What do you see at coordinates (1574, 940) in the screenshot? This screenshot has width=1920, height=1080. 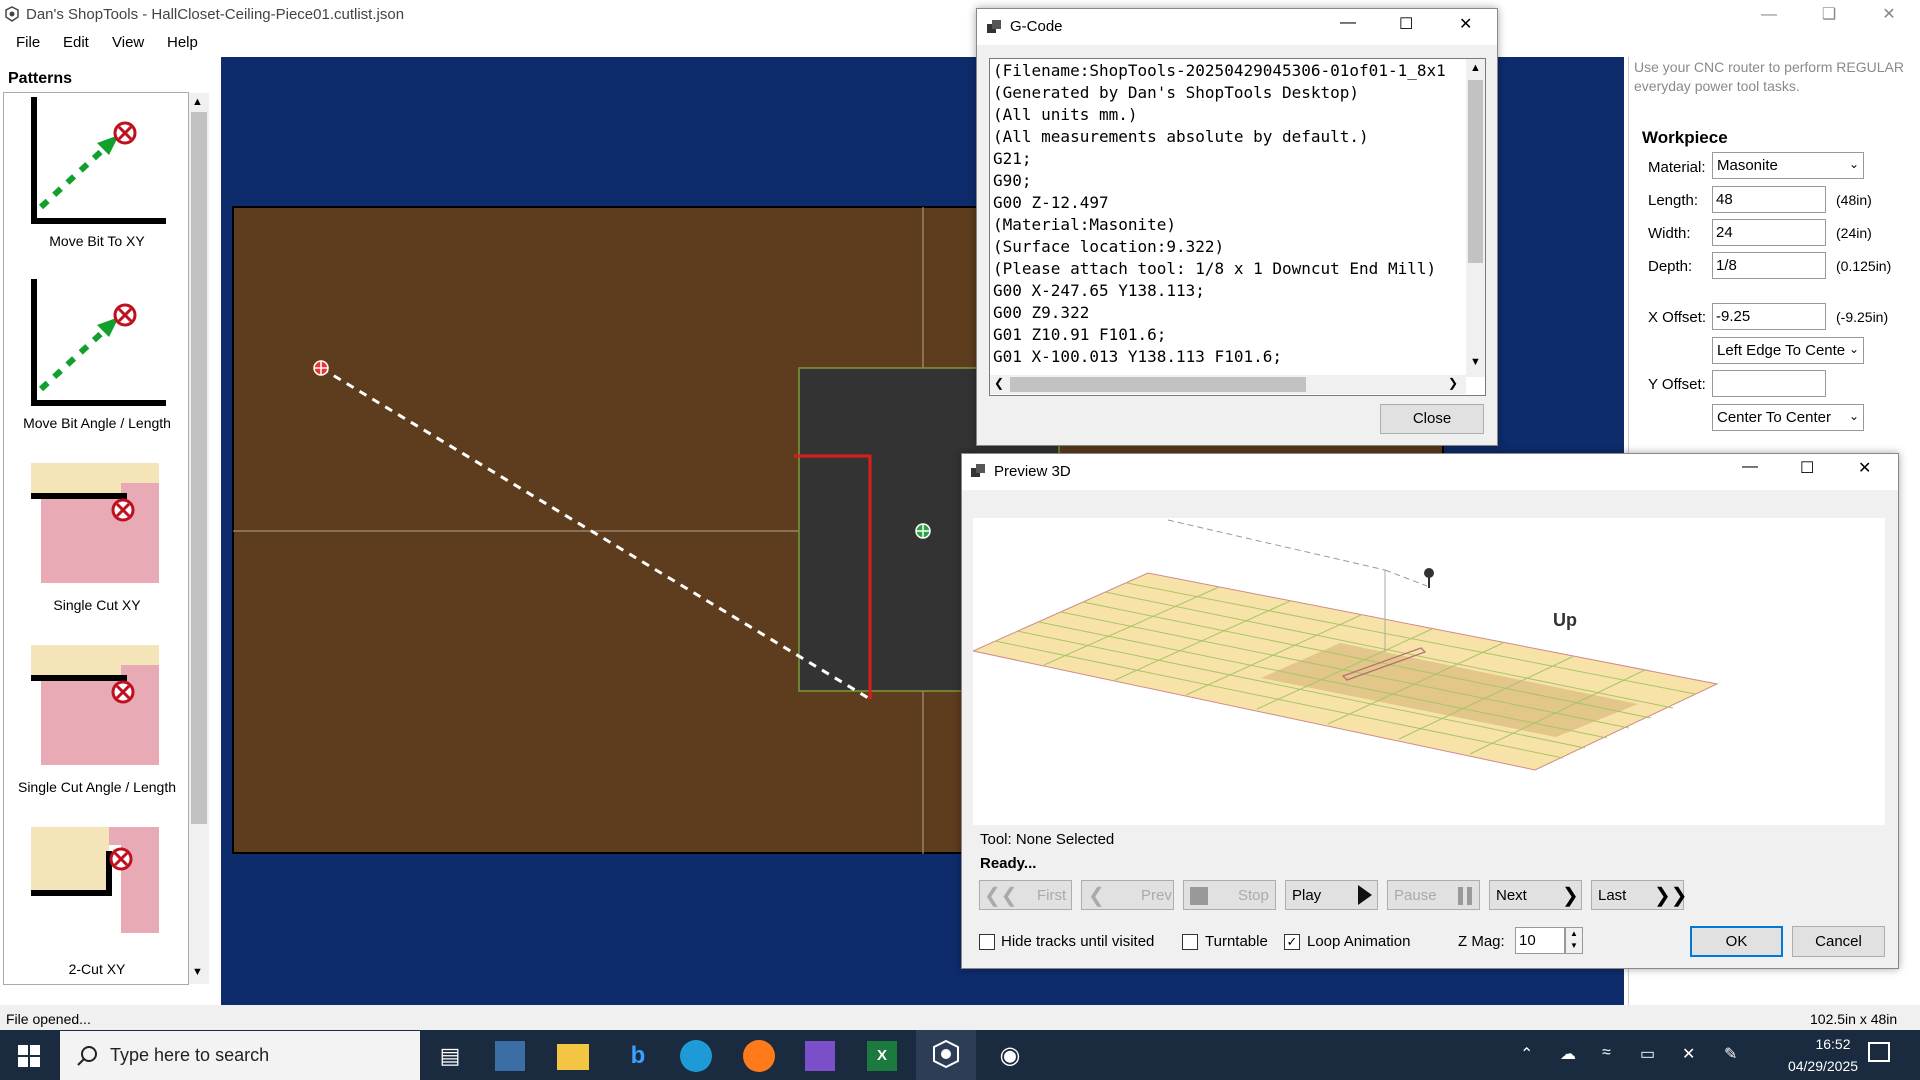 I see `zmag-stepper: ▲ ▼` at bounding box center [1574, 940].